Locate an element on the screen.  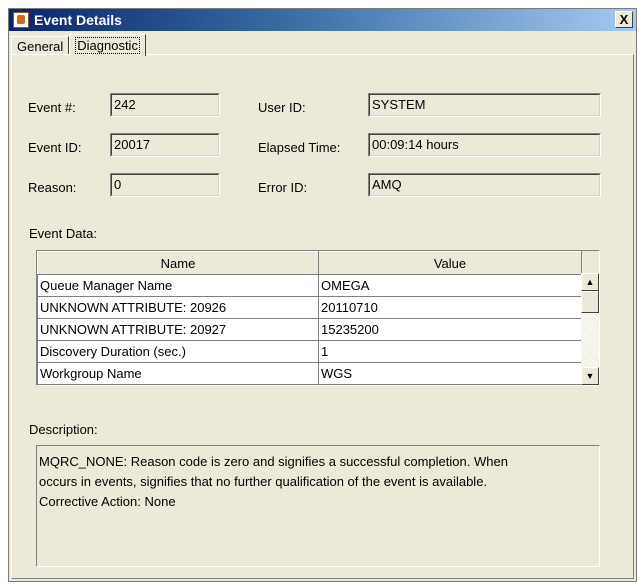
tab-diagnostic-label: Diagnostic is located at coordinates (107, 45).